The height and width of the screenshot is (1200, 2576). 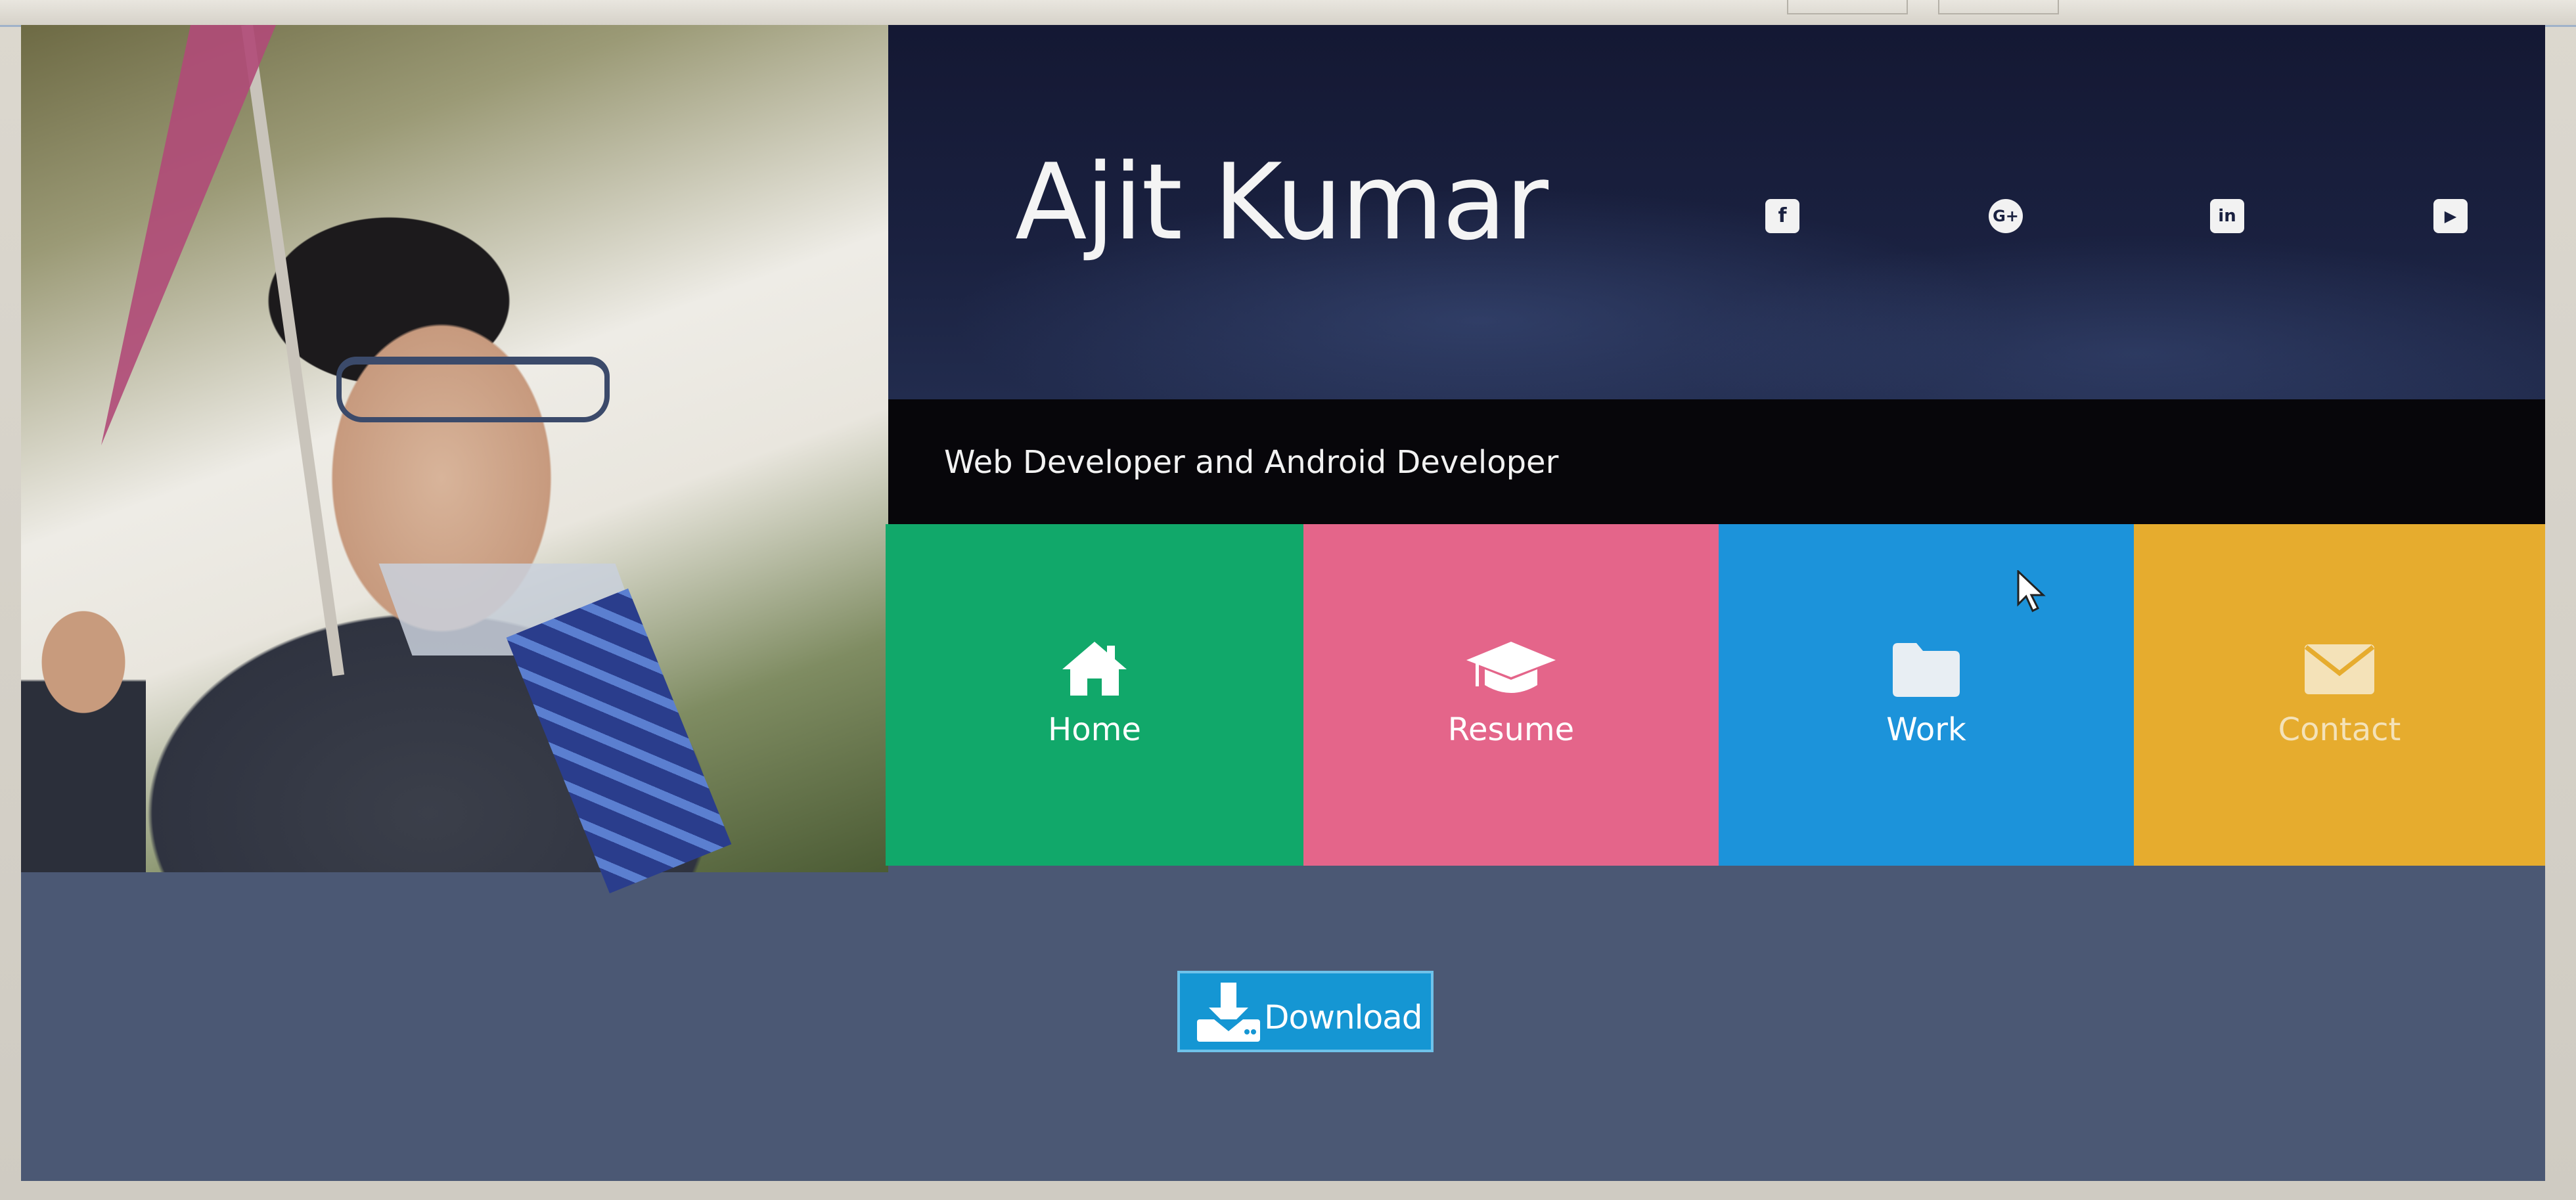 I want to click on linkedin-icon: in, so click(x=2227, y=216).